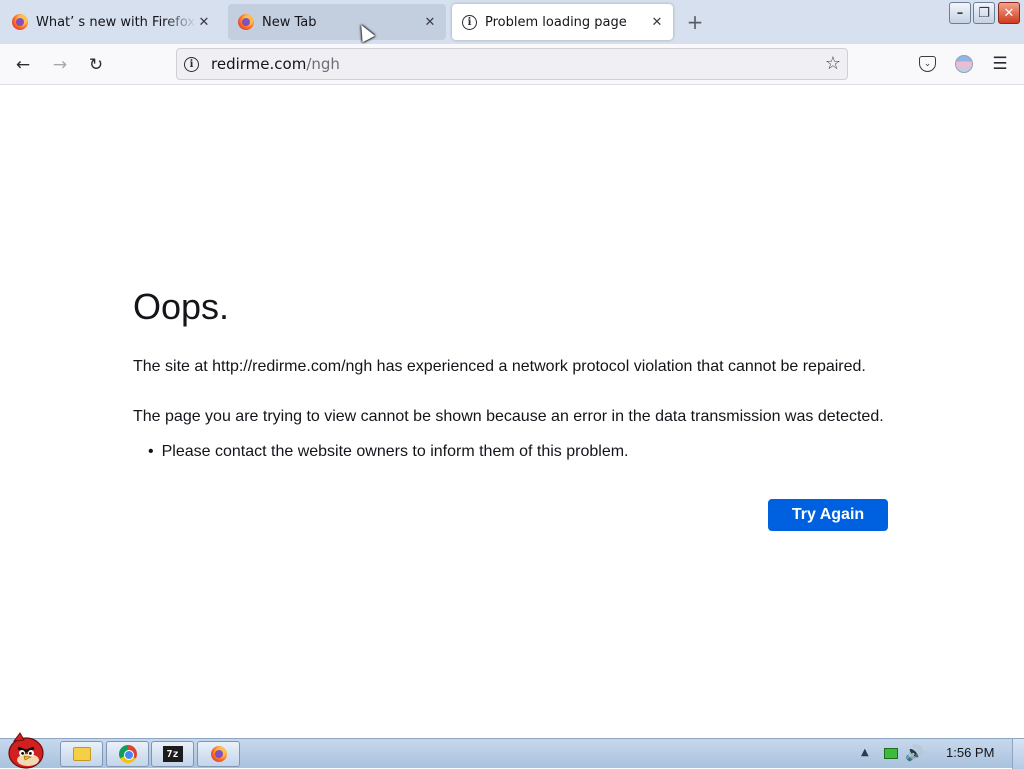 This screenshot has height=769, width=1024. What do you see at coordinates (469, 22) in the screenshot?
I see `info-icon: i` at bounding box center [469, 22].